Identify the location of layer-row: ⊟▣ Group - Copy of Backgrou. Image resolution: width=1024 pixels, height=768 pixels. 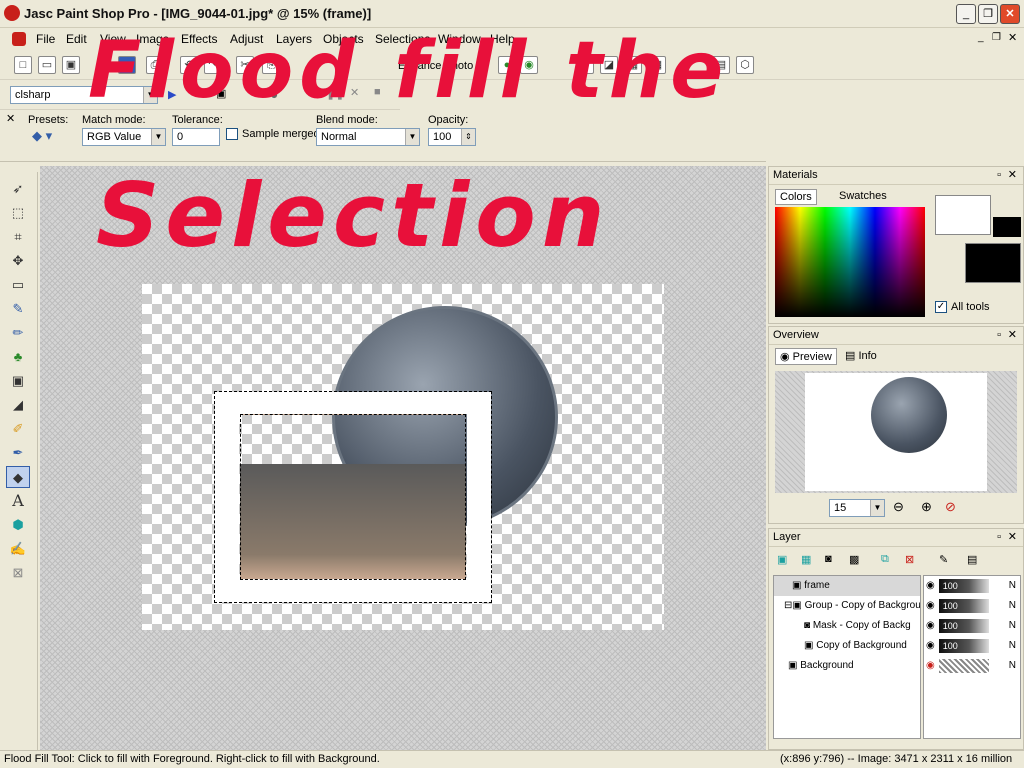
(847, 606).